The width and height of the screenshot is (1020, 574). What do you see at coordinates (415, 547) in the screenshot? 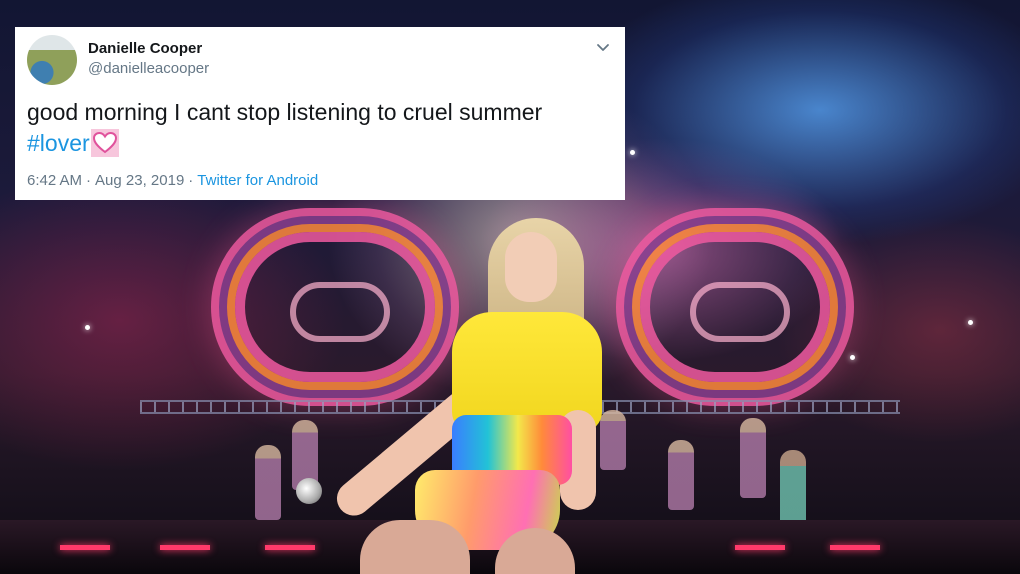
I see `performer-leg-left` at bounding box center [415, 547].